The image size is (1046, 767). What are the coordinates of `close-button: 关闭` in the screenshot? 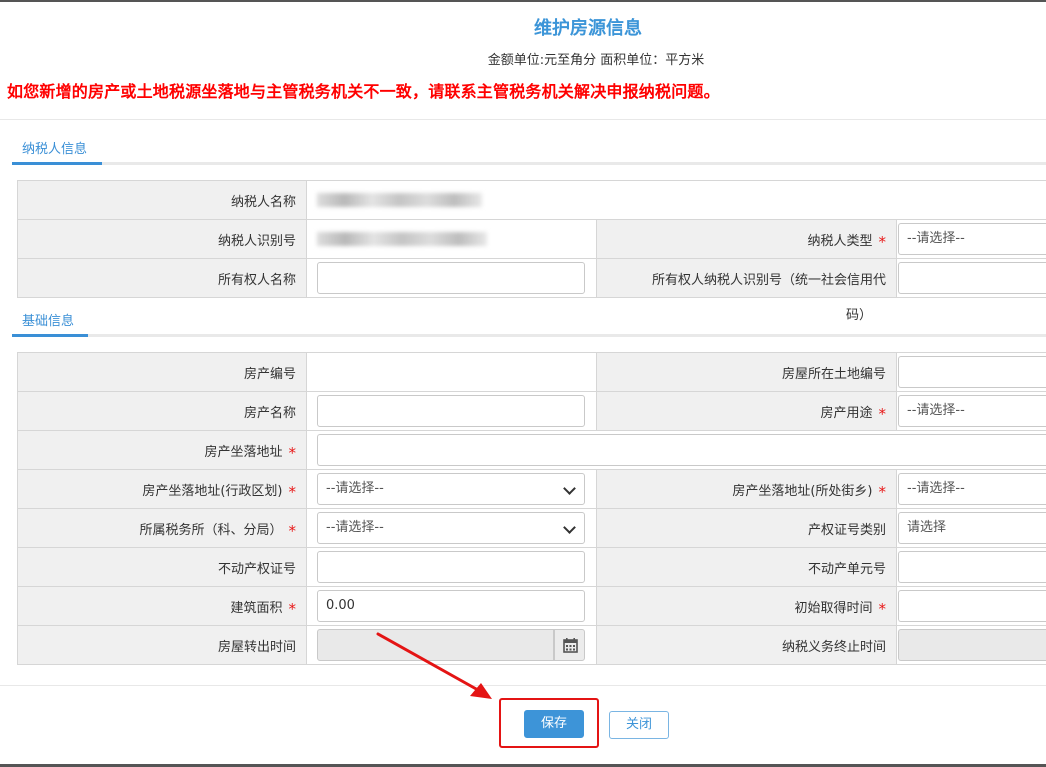 It's located at (639, 725).